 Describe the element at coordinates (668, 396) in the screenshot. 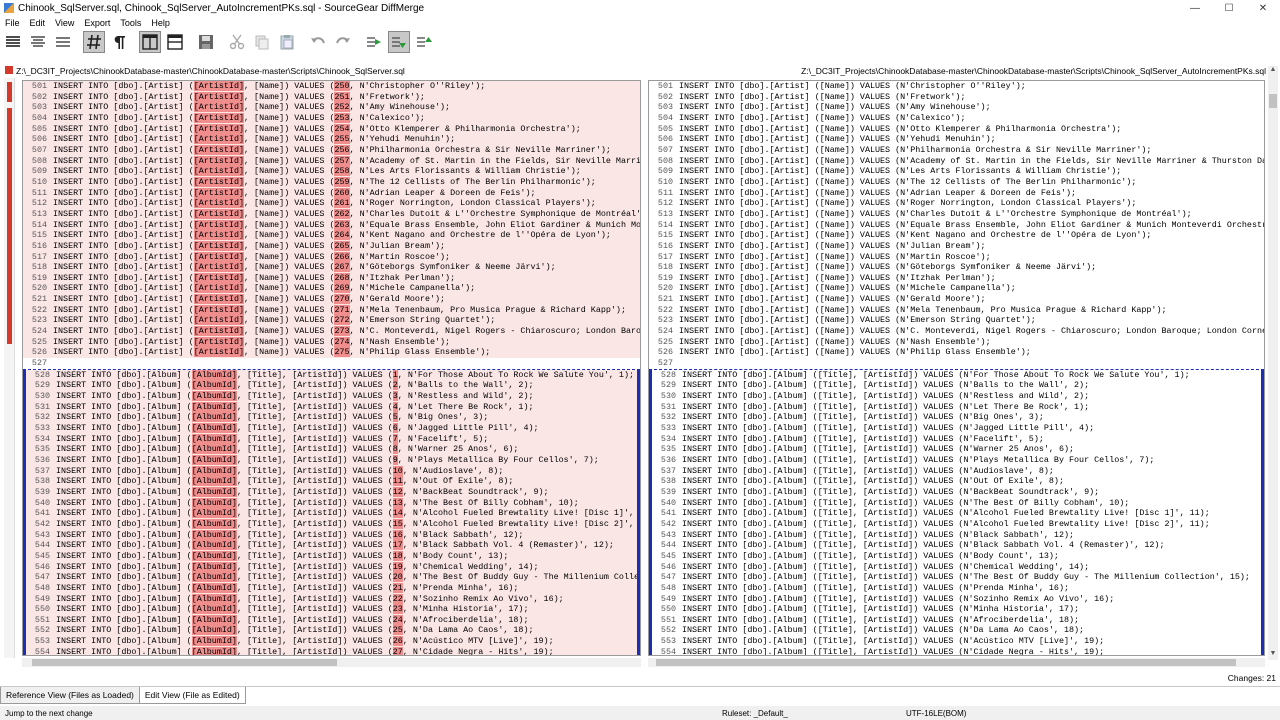

I see `line-number: 530` at that location.